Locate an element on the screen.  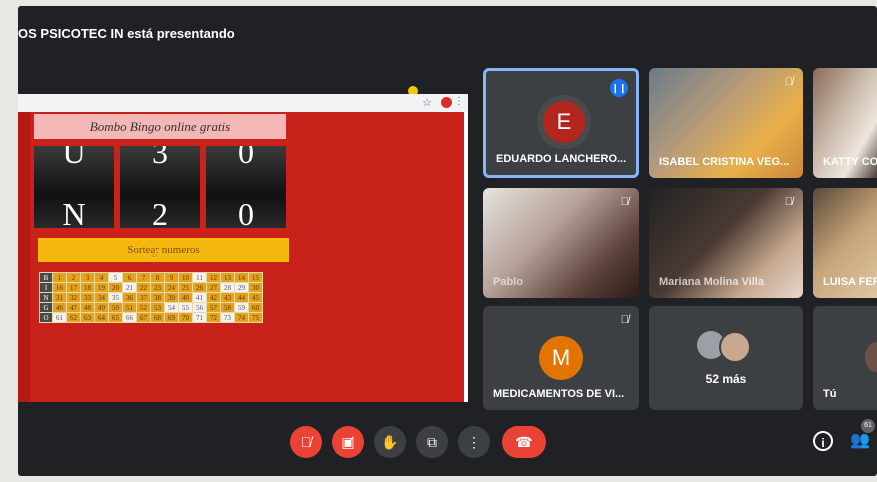
bingo-number-cell: 63 is located at coordinates (87, 317).